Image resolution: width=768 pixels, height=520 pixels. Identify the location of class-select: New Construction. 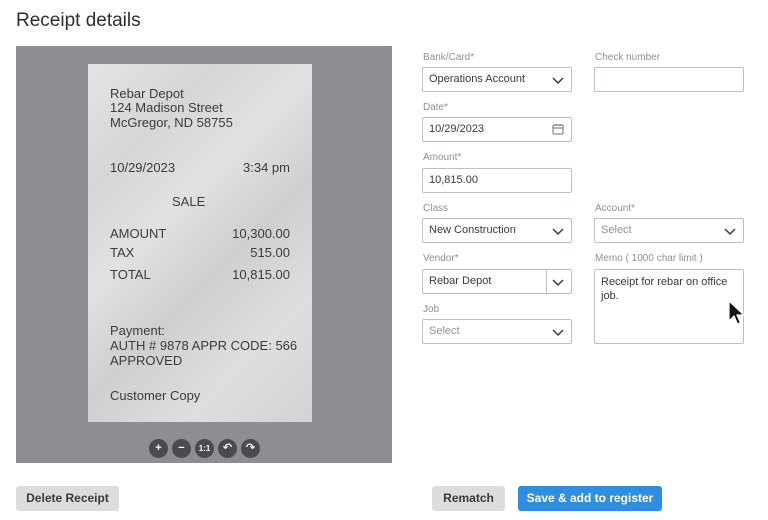
(497, 230).